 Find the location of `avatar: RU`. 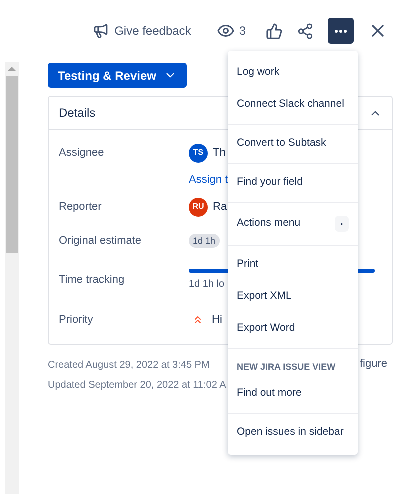

avatar: RU is located at coordinates (198, 207).